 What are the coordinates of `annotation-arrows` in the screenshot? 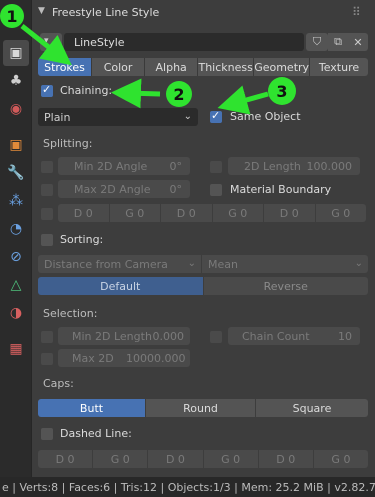 It's located at (144, 69).